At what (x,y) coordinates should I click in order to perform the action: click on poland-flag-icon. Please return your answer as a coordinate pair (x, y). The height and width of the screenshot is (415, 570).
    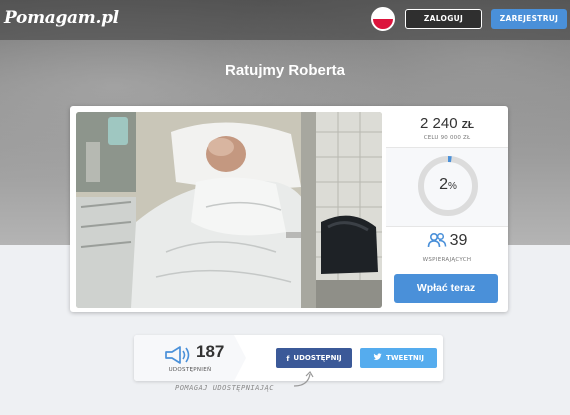
    Looking at the image, I should click on (383, 19).